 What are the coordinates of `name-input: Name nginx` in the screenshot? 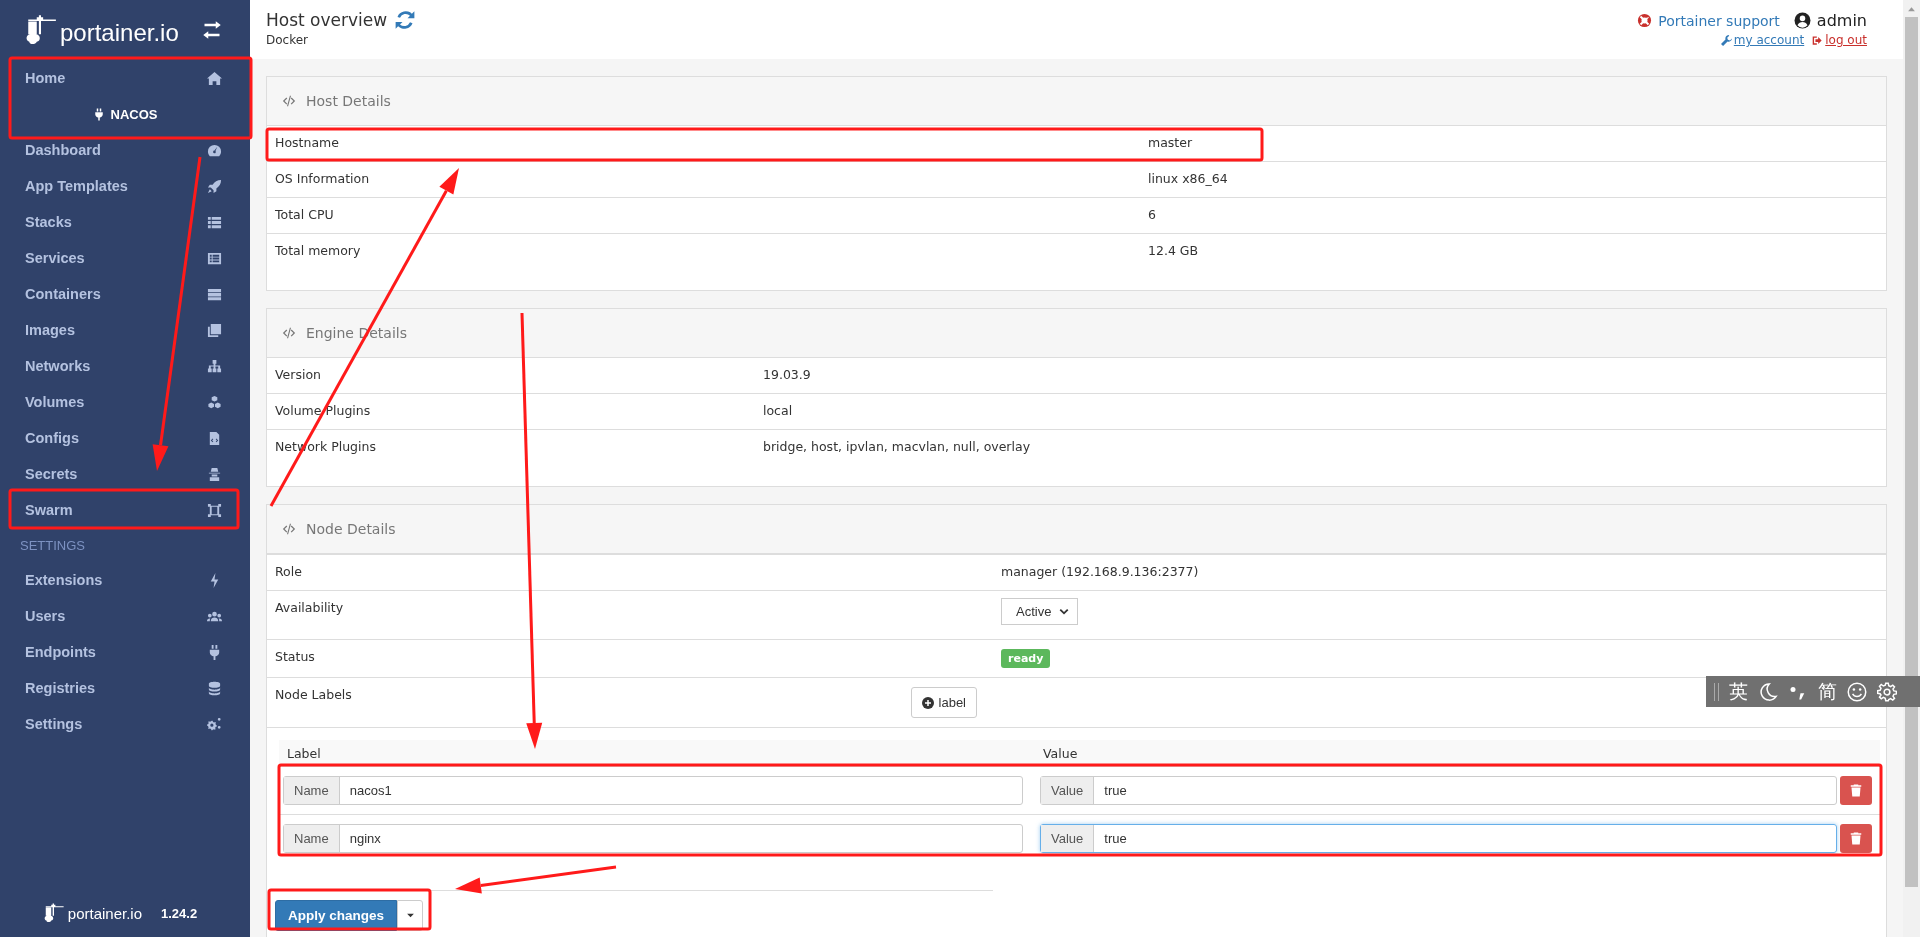 It's located at (653, 838).